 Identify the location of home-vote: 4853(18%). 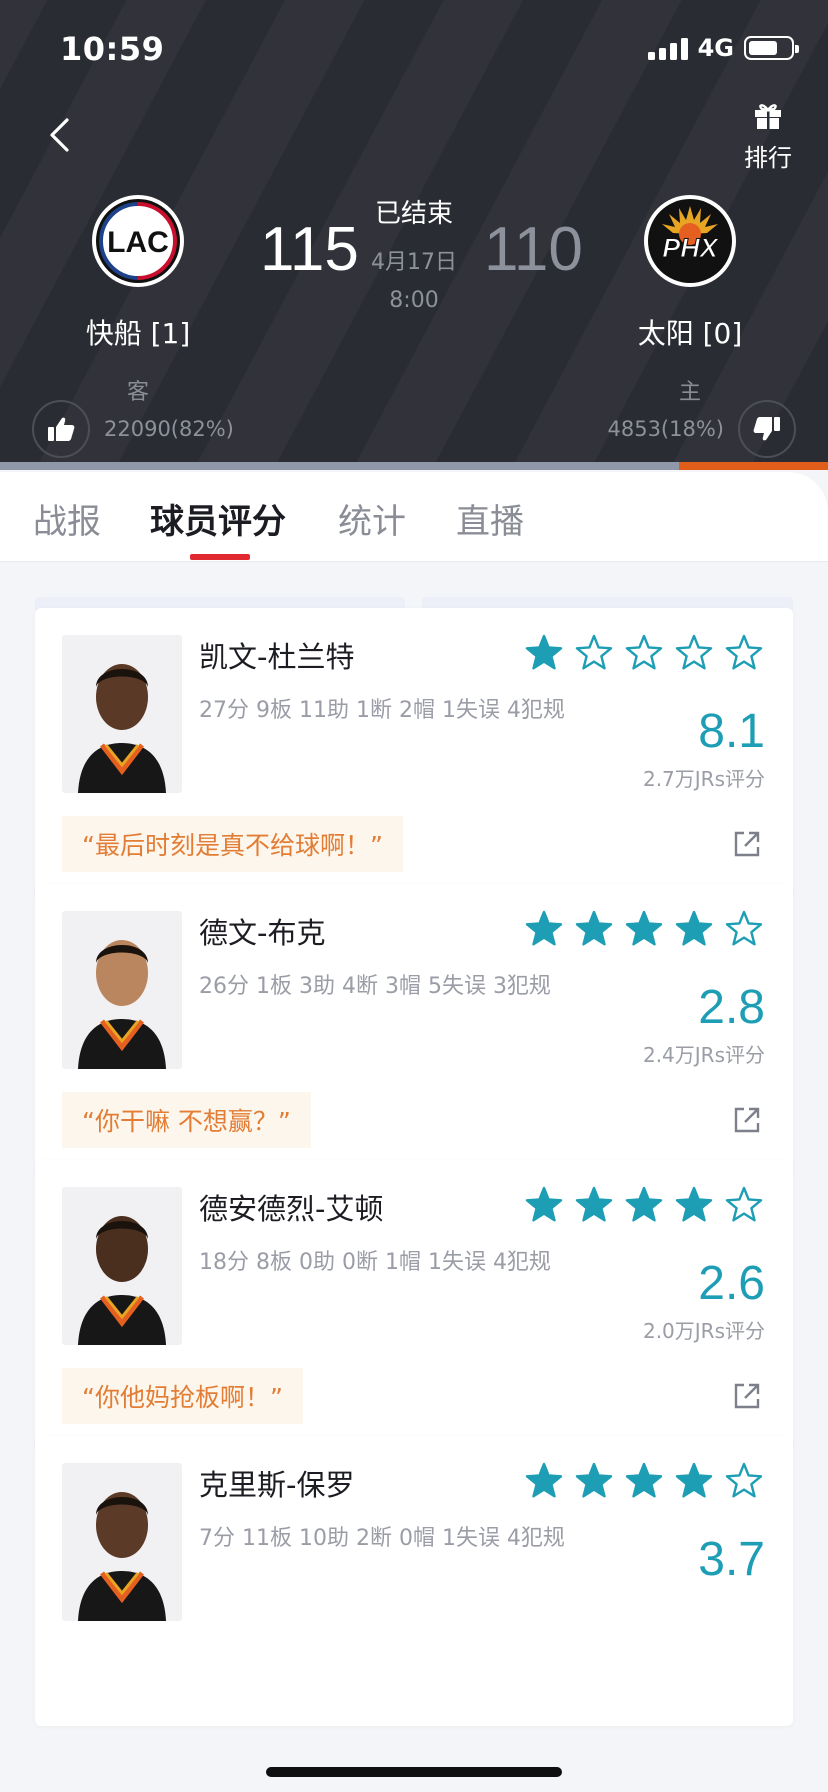
(701, 429).